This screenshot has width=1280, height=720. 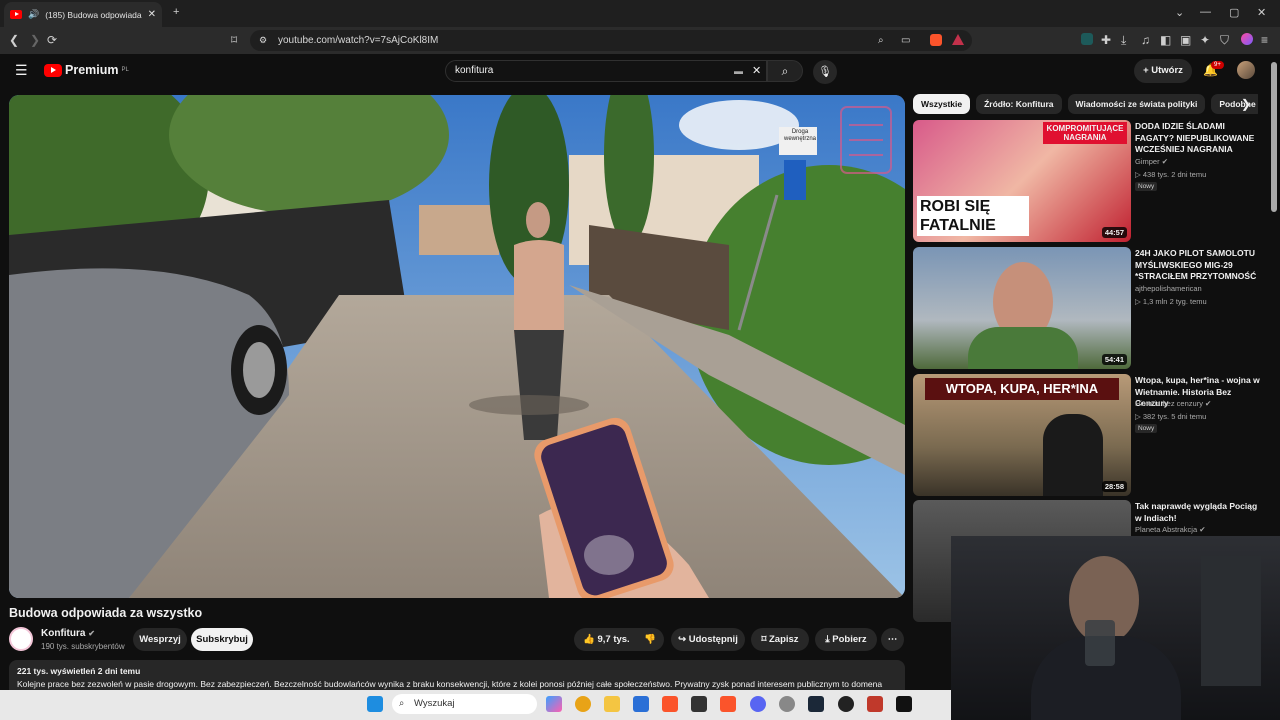 What do you see at coordinates (780, 639) in the screenshot?
I see `save-button: ⌑ Zapisz` at bounding box center [780, 639].